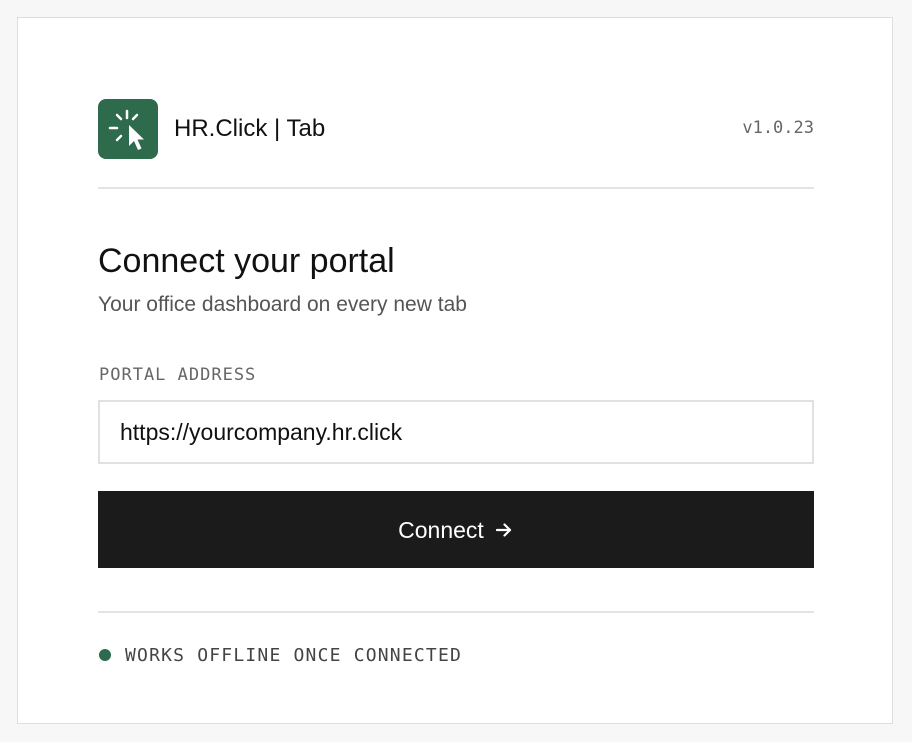 The width and height of the screenshot is (912, 742). Describe the element at coordinates (456, 188) in the screenshot. I see `header-divider` at that location.